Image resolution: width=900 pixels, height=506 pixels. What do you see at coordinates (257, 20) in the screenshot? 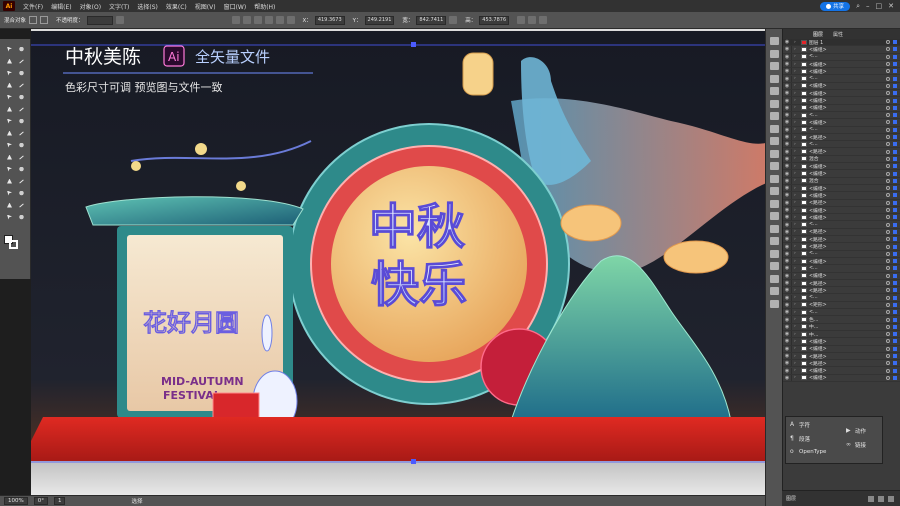
I see `align-right-icon` at bounding box center [257, 20].